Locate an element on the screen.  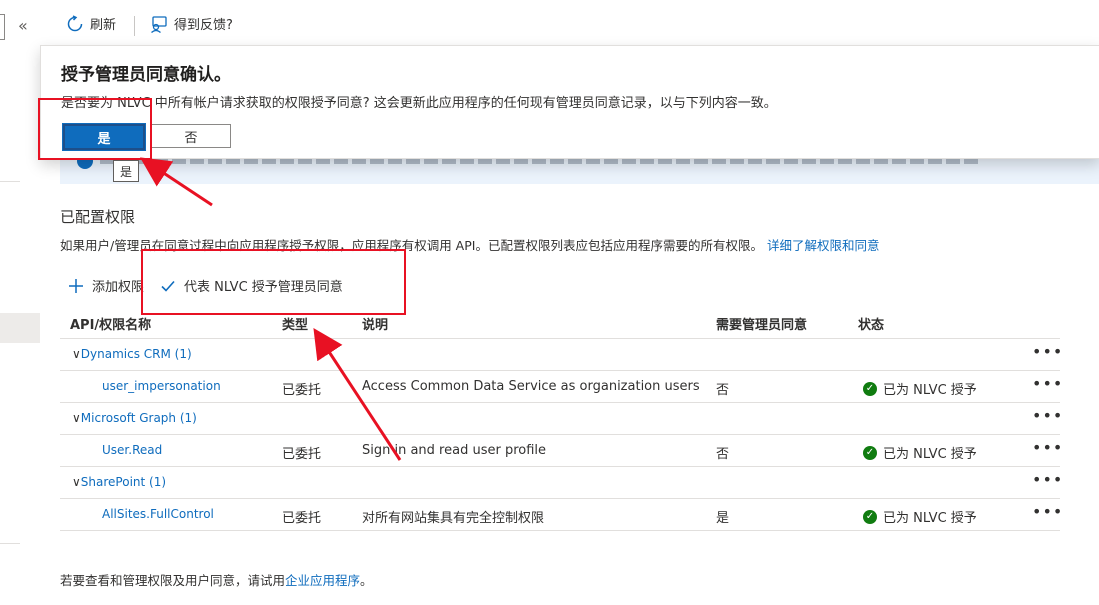
col-type: 类型 is located at coordinates (295, 323).